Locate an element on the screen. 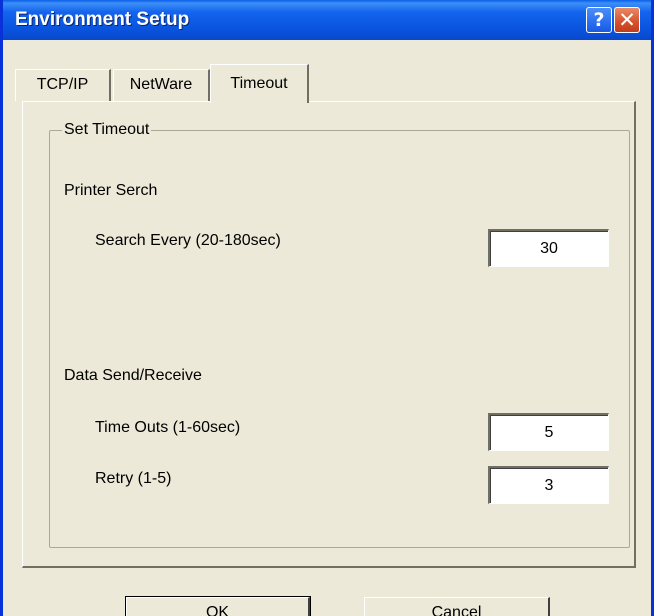 Image resolution: width=654 pixels, height=616 pixels. cancel-button: Cancel is located at coordinates (457, 606).